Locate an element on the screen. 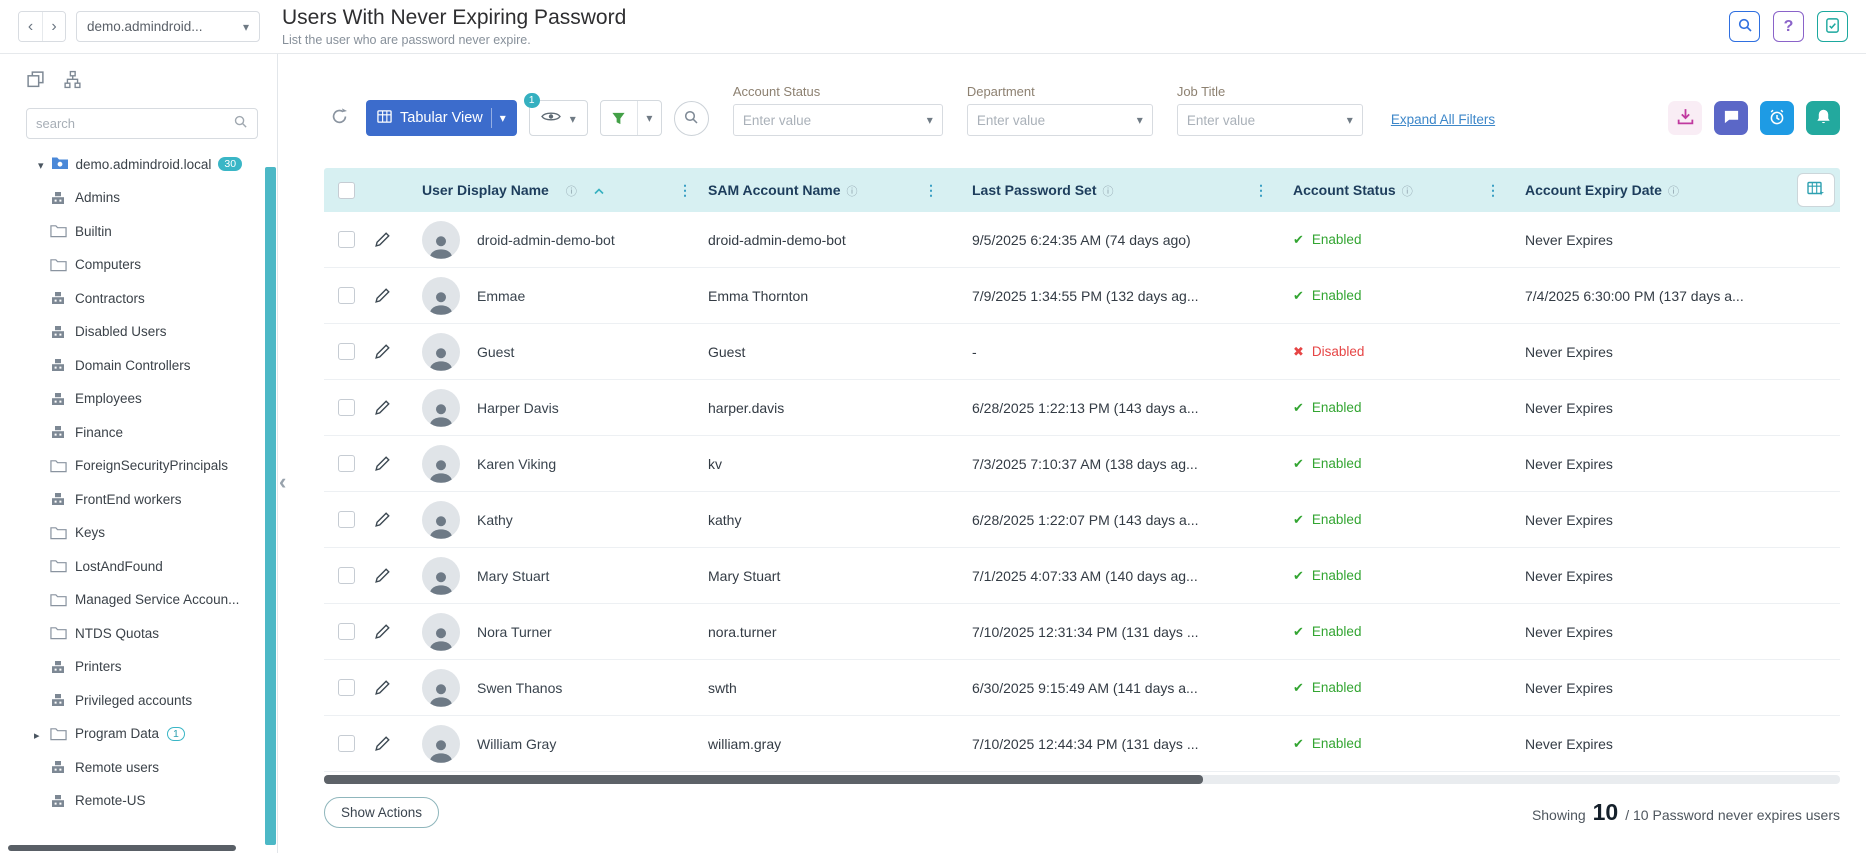 The image size is (1866, 853). table-horizontal-scrollbar is located at coordinates (1082, 779).